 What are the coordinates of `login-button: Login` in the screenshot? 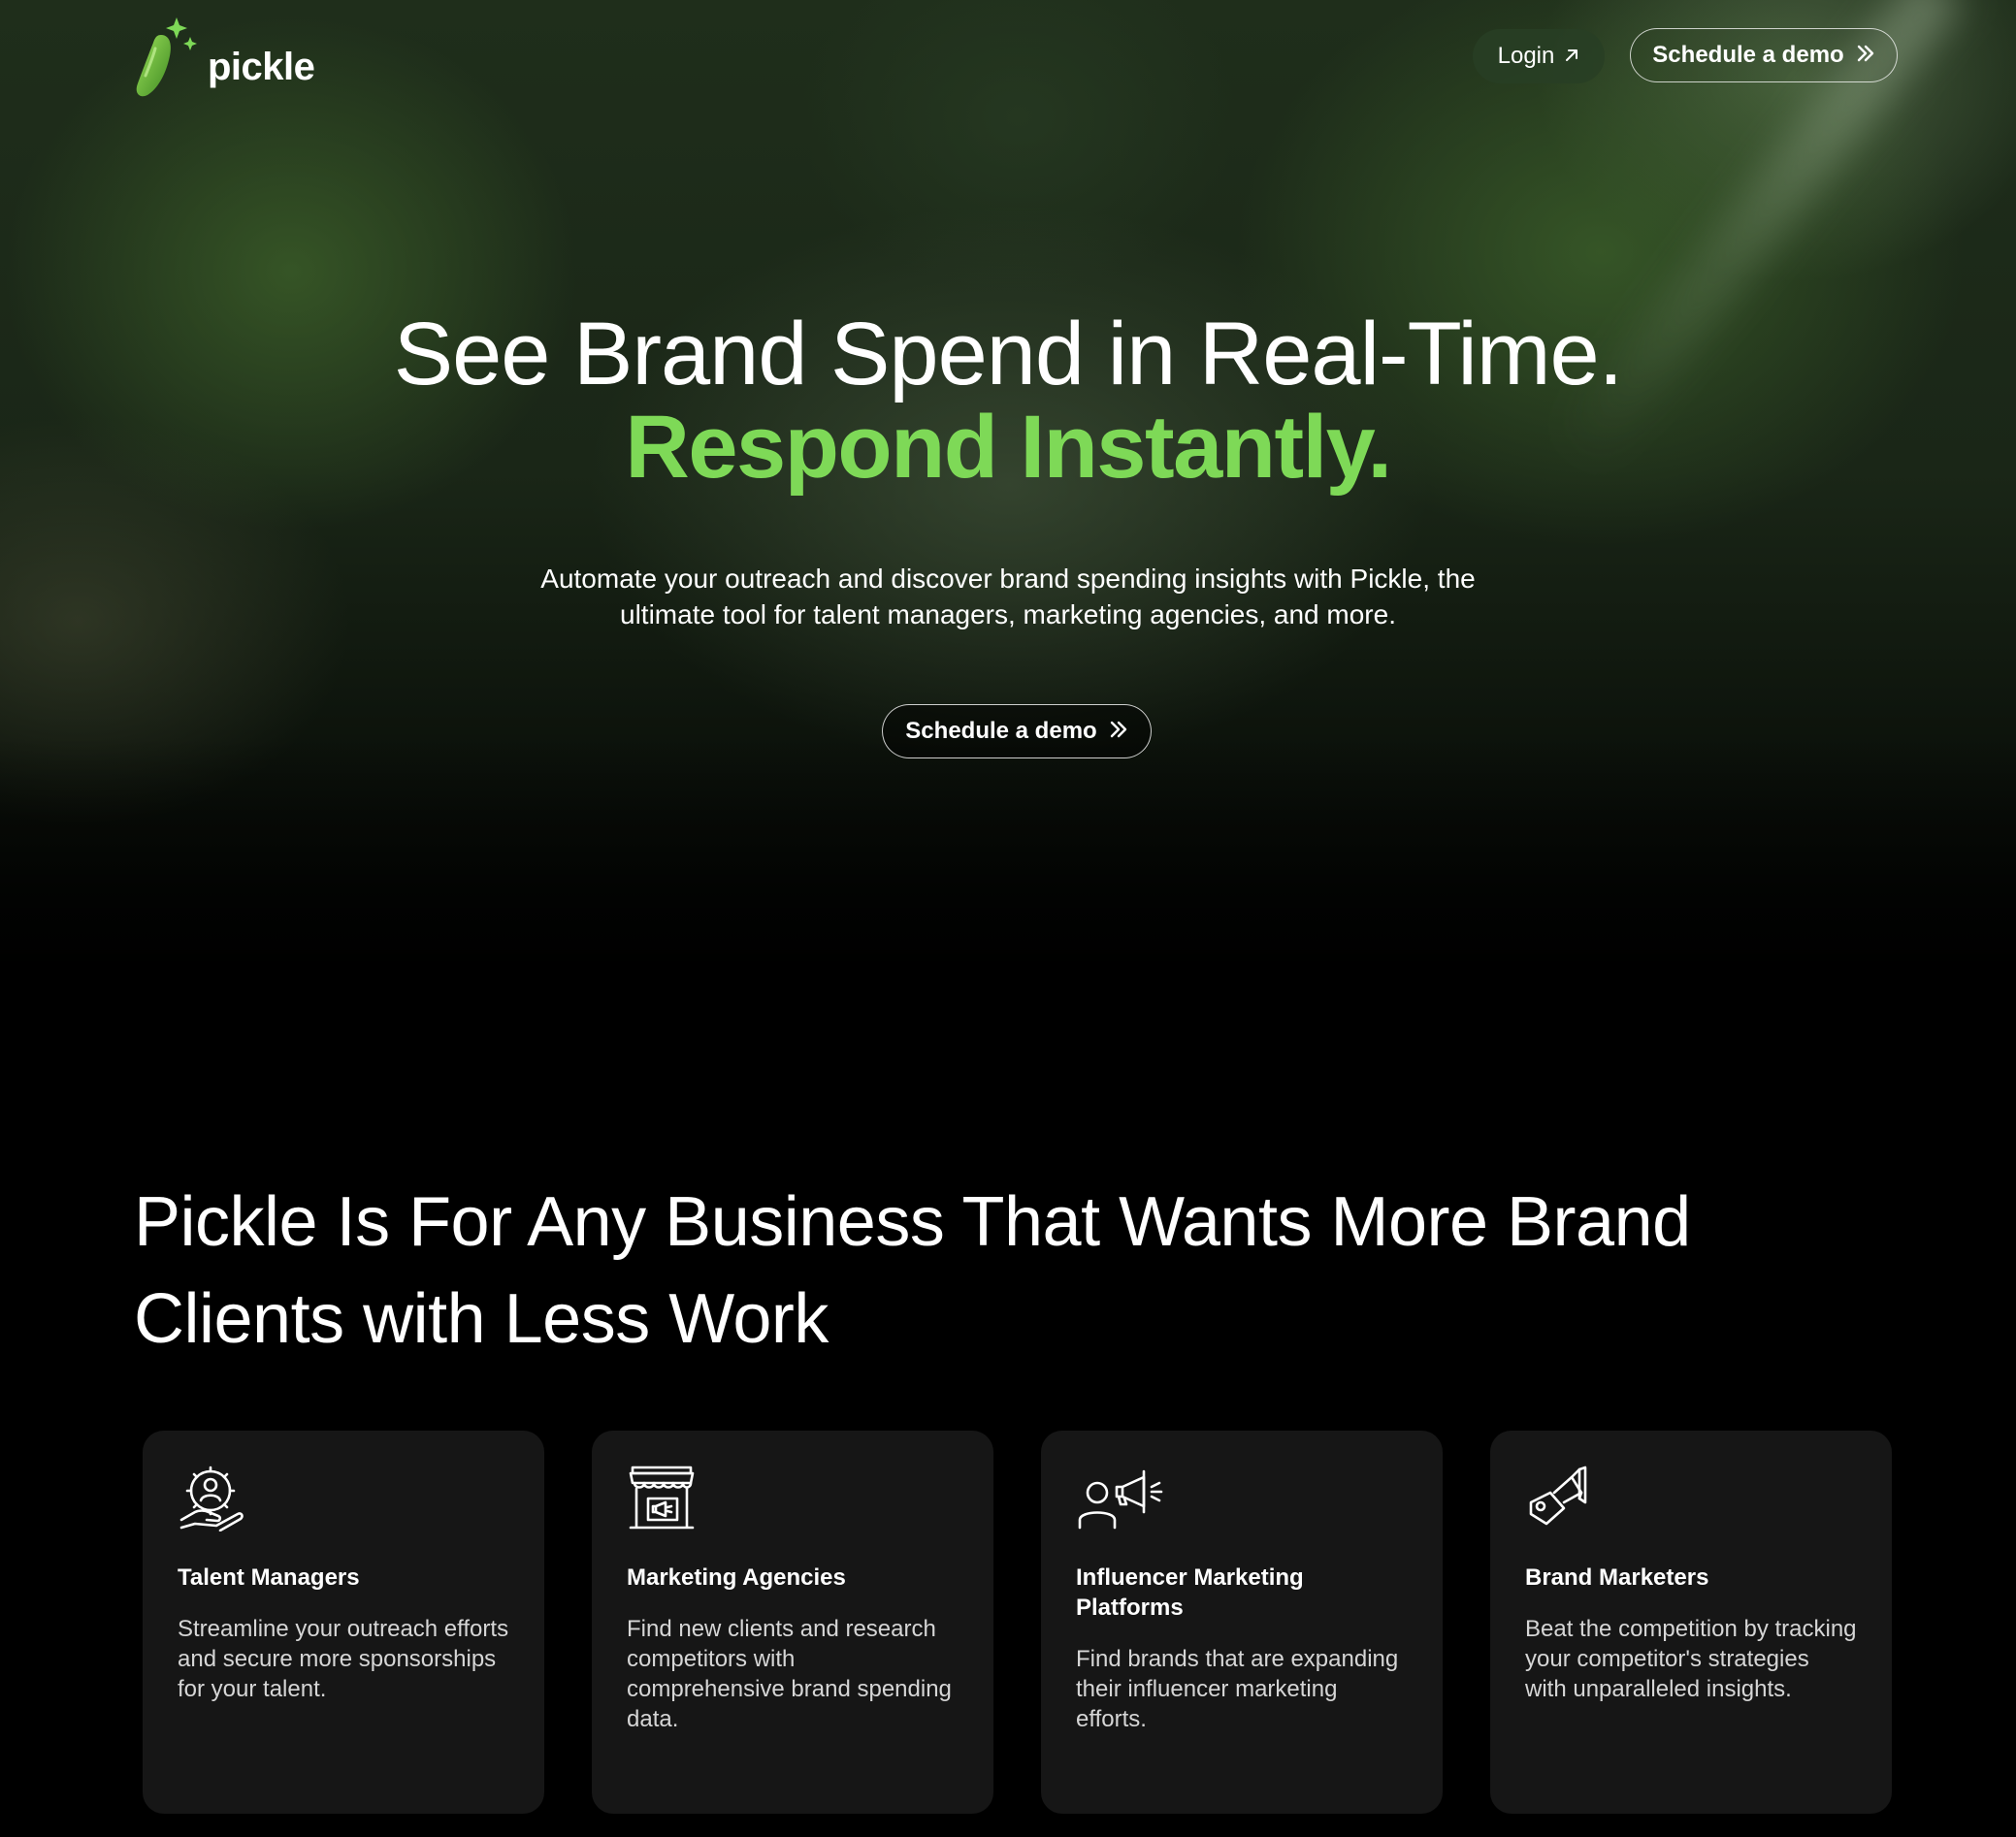 It's located at (1539, 56).